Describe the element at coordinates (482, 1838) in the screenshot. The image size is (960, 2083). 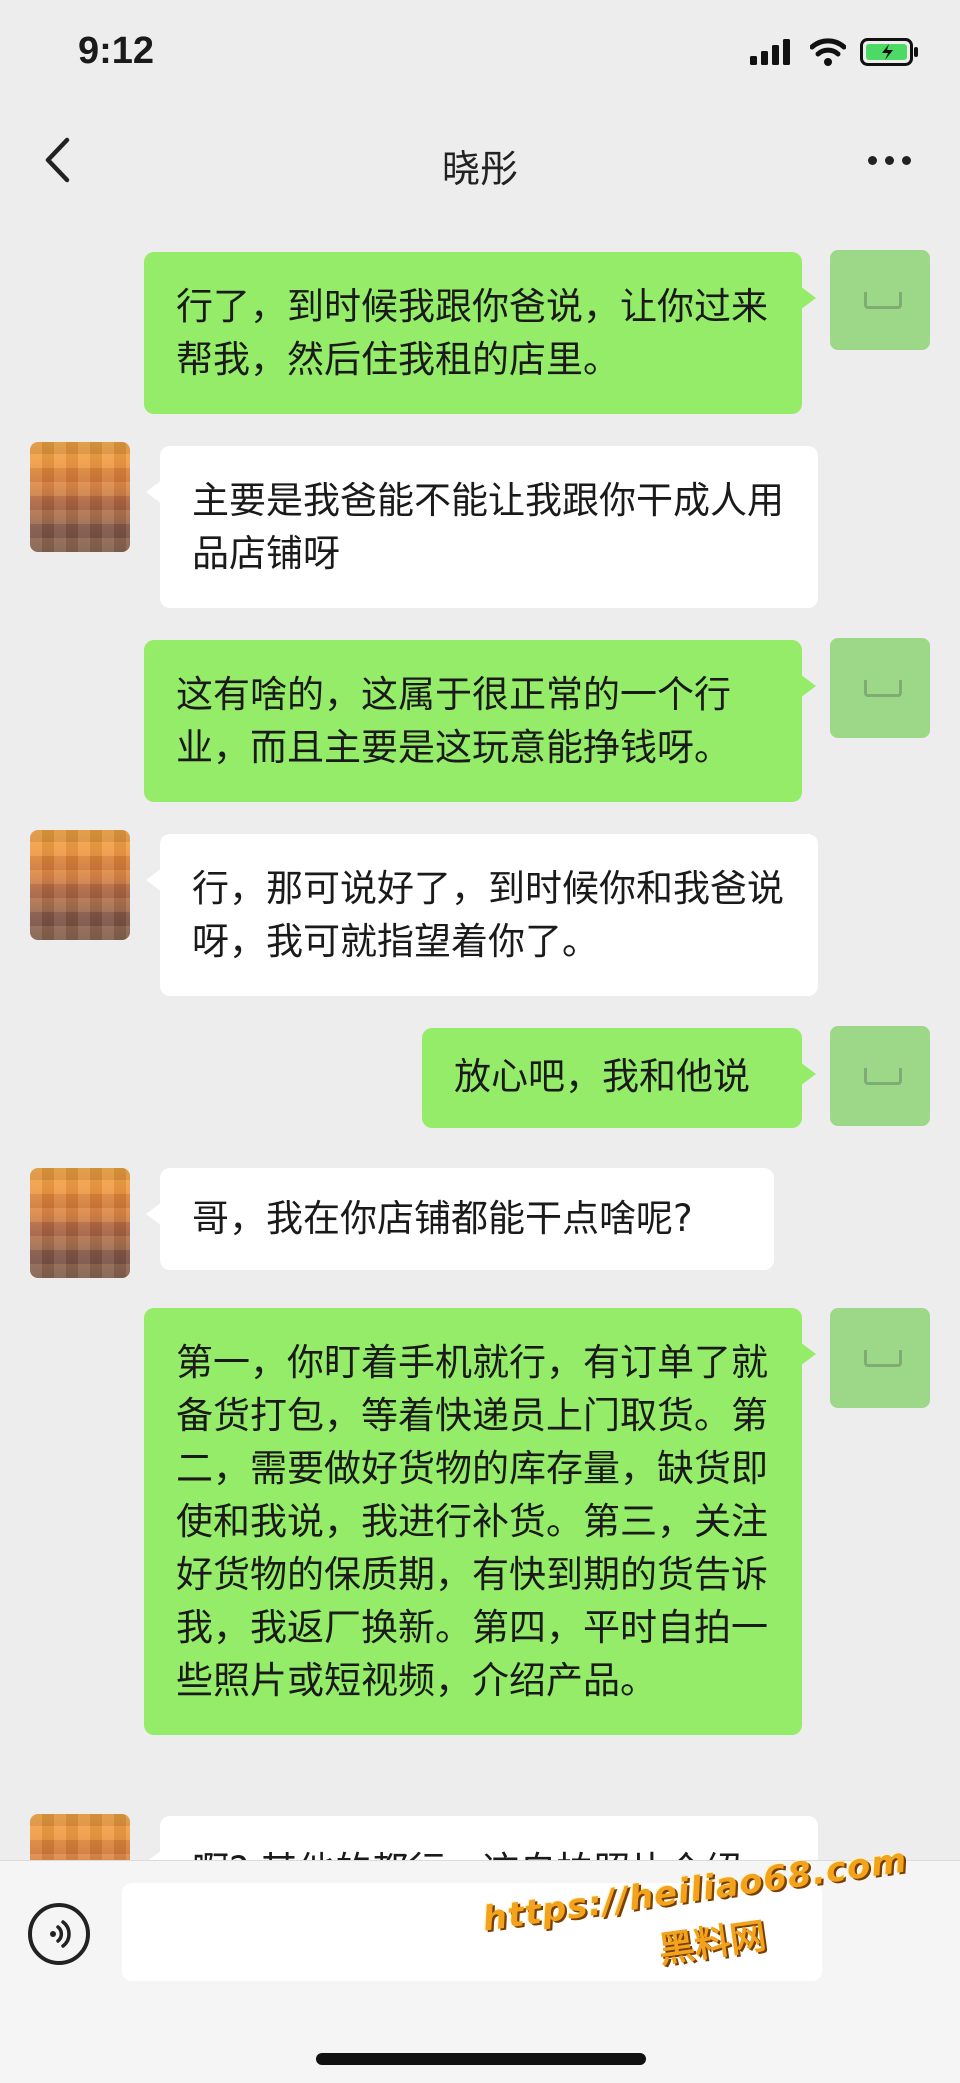
I see `message-bubble-other: 啊? 其他的都行，这自拍照片介绍` at that location.